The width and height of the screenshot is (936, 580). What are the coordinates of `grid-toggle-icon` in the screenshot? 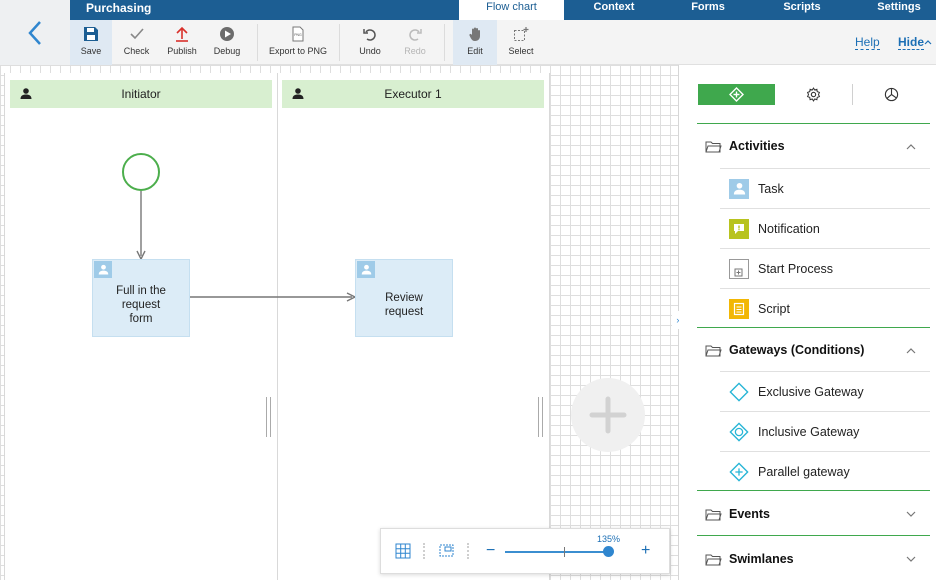 It's located at (403, 551).